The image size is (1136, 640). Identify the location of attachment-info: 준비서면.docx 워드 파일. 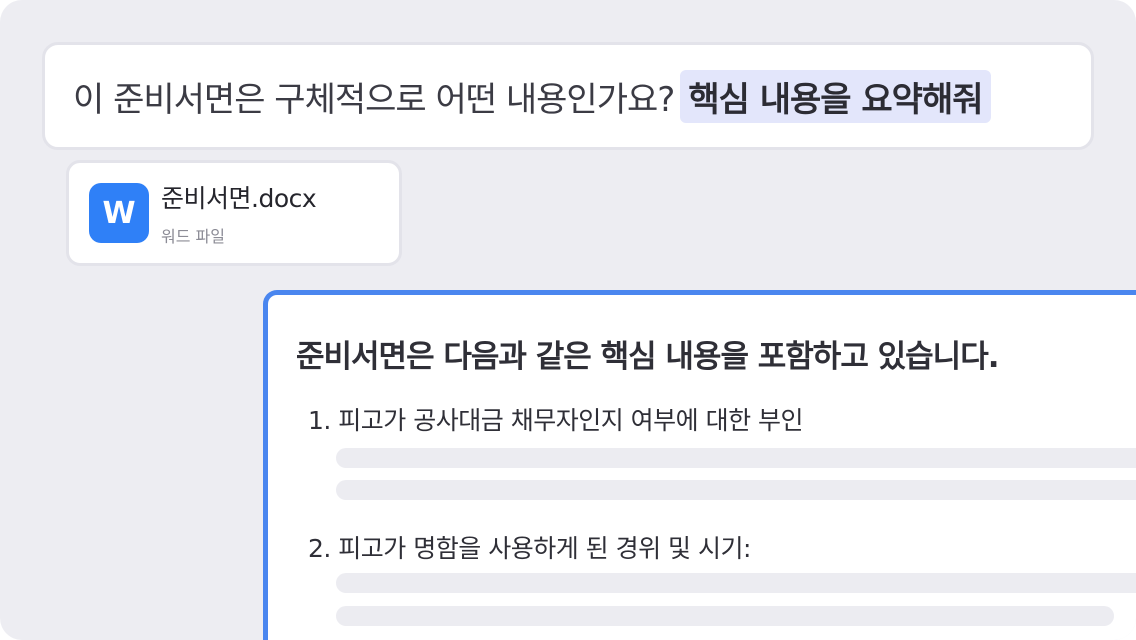
(239, 213).